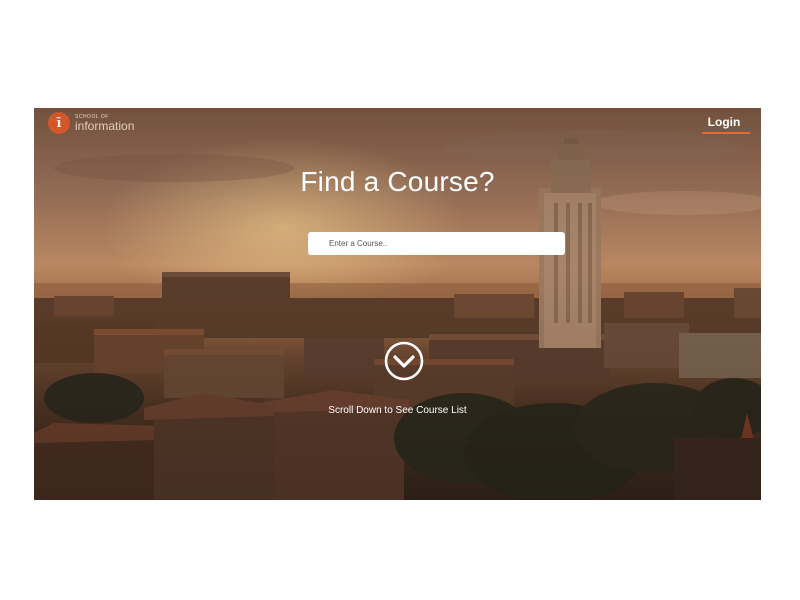 The height and width of the screenshot is (600, 800). Describe the element at coordinates (404, 361) in the screenshot. I see `chevron-down-circle-icon` at that location.